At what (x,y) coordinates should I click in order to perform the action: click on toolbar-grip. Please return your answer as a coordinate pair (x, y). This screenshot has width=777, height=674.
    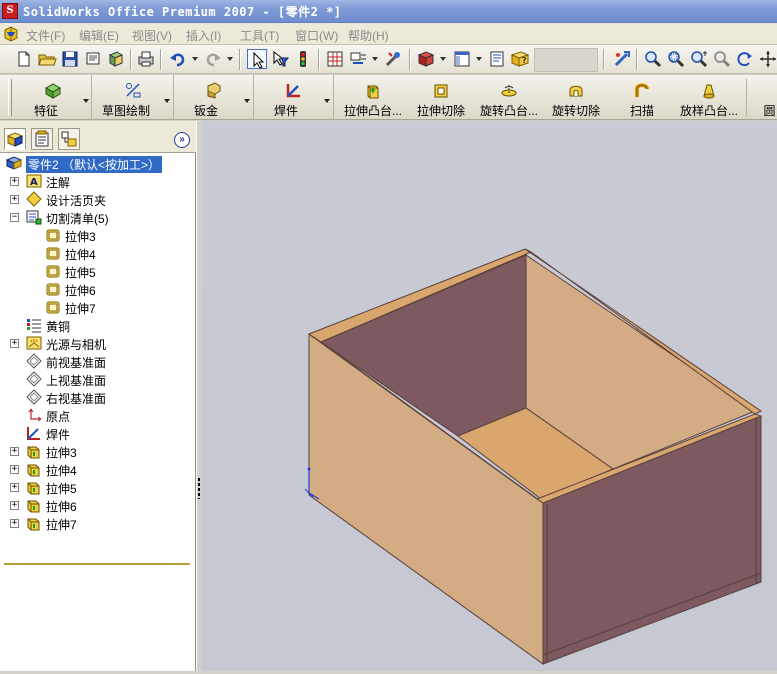
    Looking at the image, I should click on (10, 97).